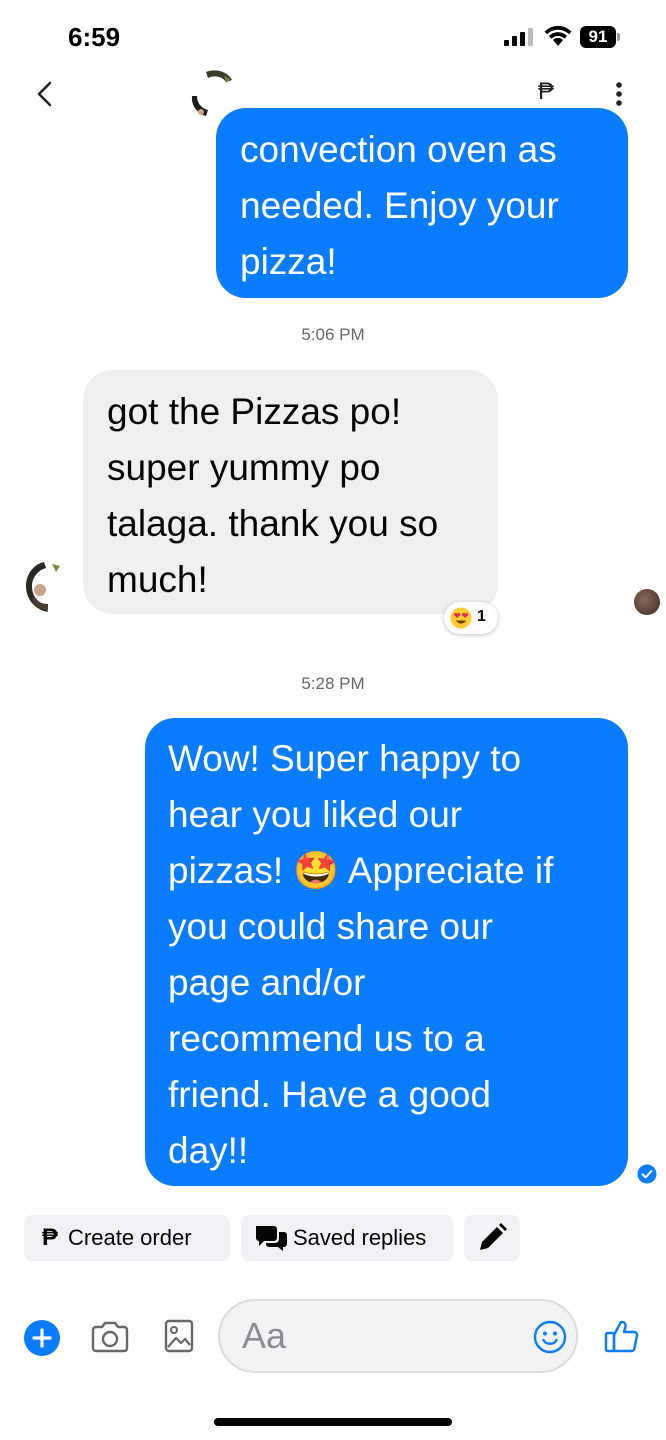 Image resolution: width=666 pixels, height=1440 pixels. Describe the element at coordinates (333, 334) in the screenshot. I see `message-timestamp: 5:06 PM` at that location.